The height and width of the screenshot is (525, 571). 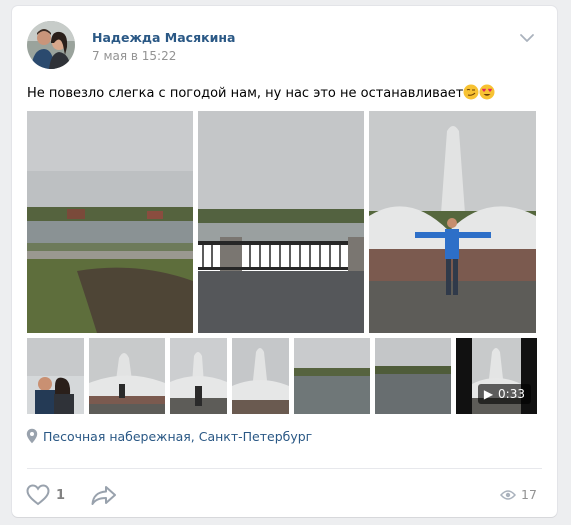 I want to click on smirk-face-icon, so click(x=471, y=92).